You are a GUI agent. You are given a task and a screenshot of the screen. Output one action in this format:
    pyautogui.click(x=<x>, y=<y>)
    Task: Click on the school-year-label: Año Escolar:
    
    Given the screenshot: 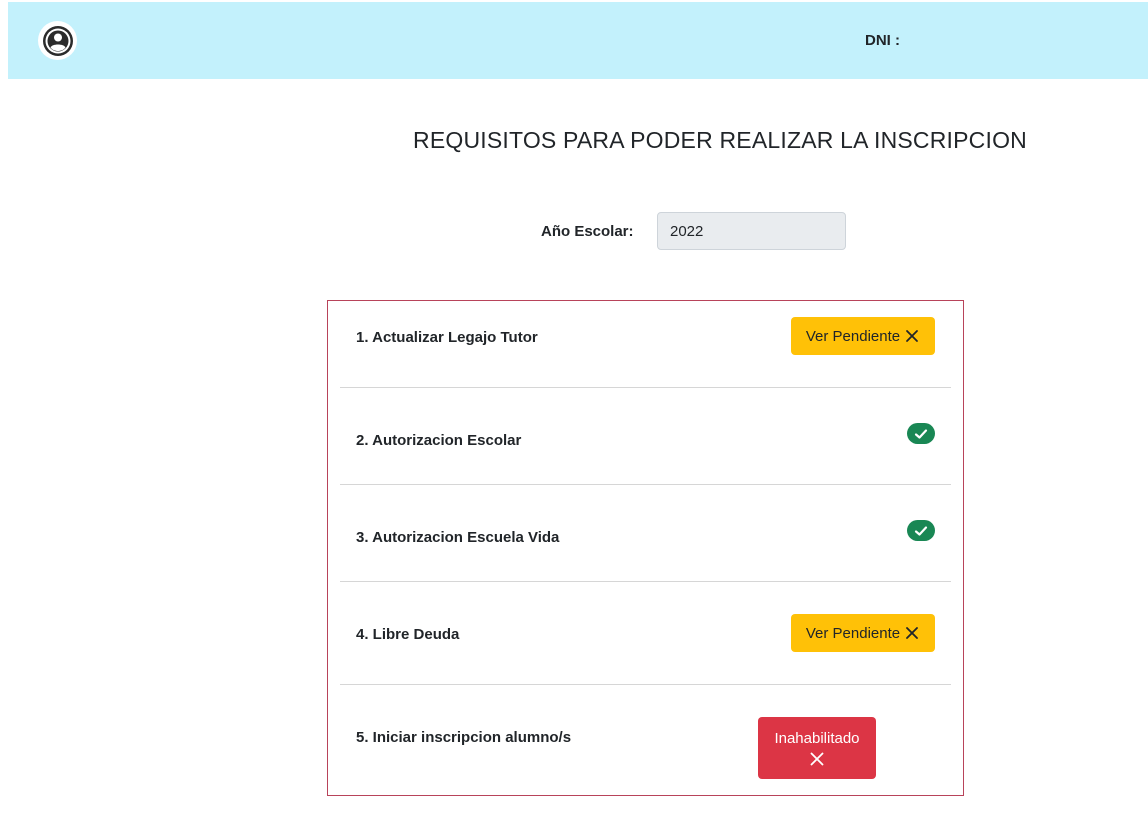 What is the action you would take?
    pyautogui.click(x=587, y=231)
    